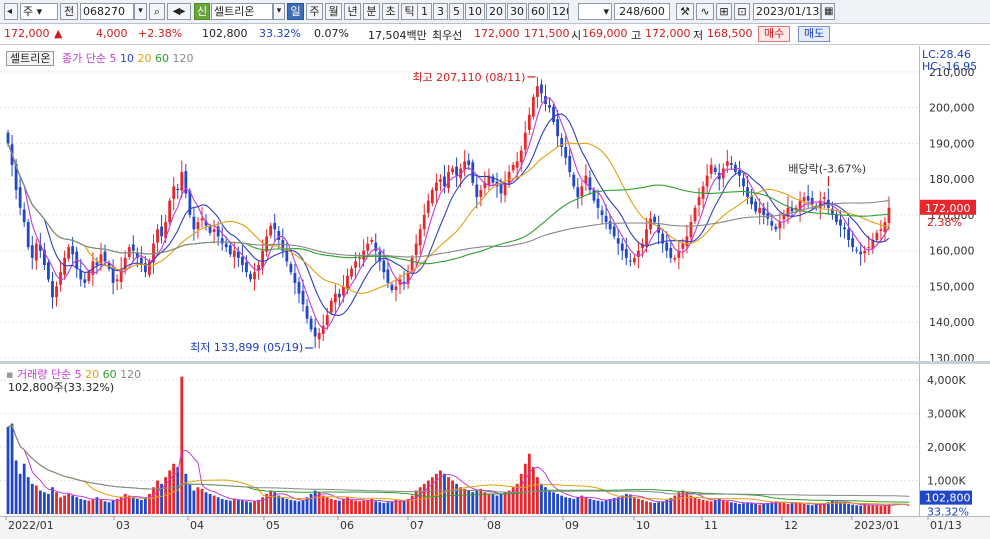 Image resolution: width=990 pixels, height=539 pixels. I want to click on period-button-5: 초, so click(390, 11).